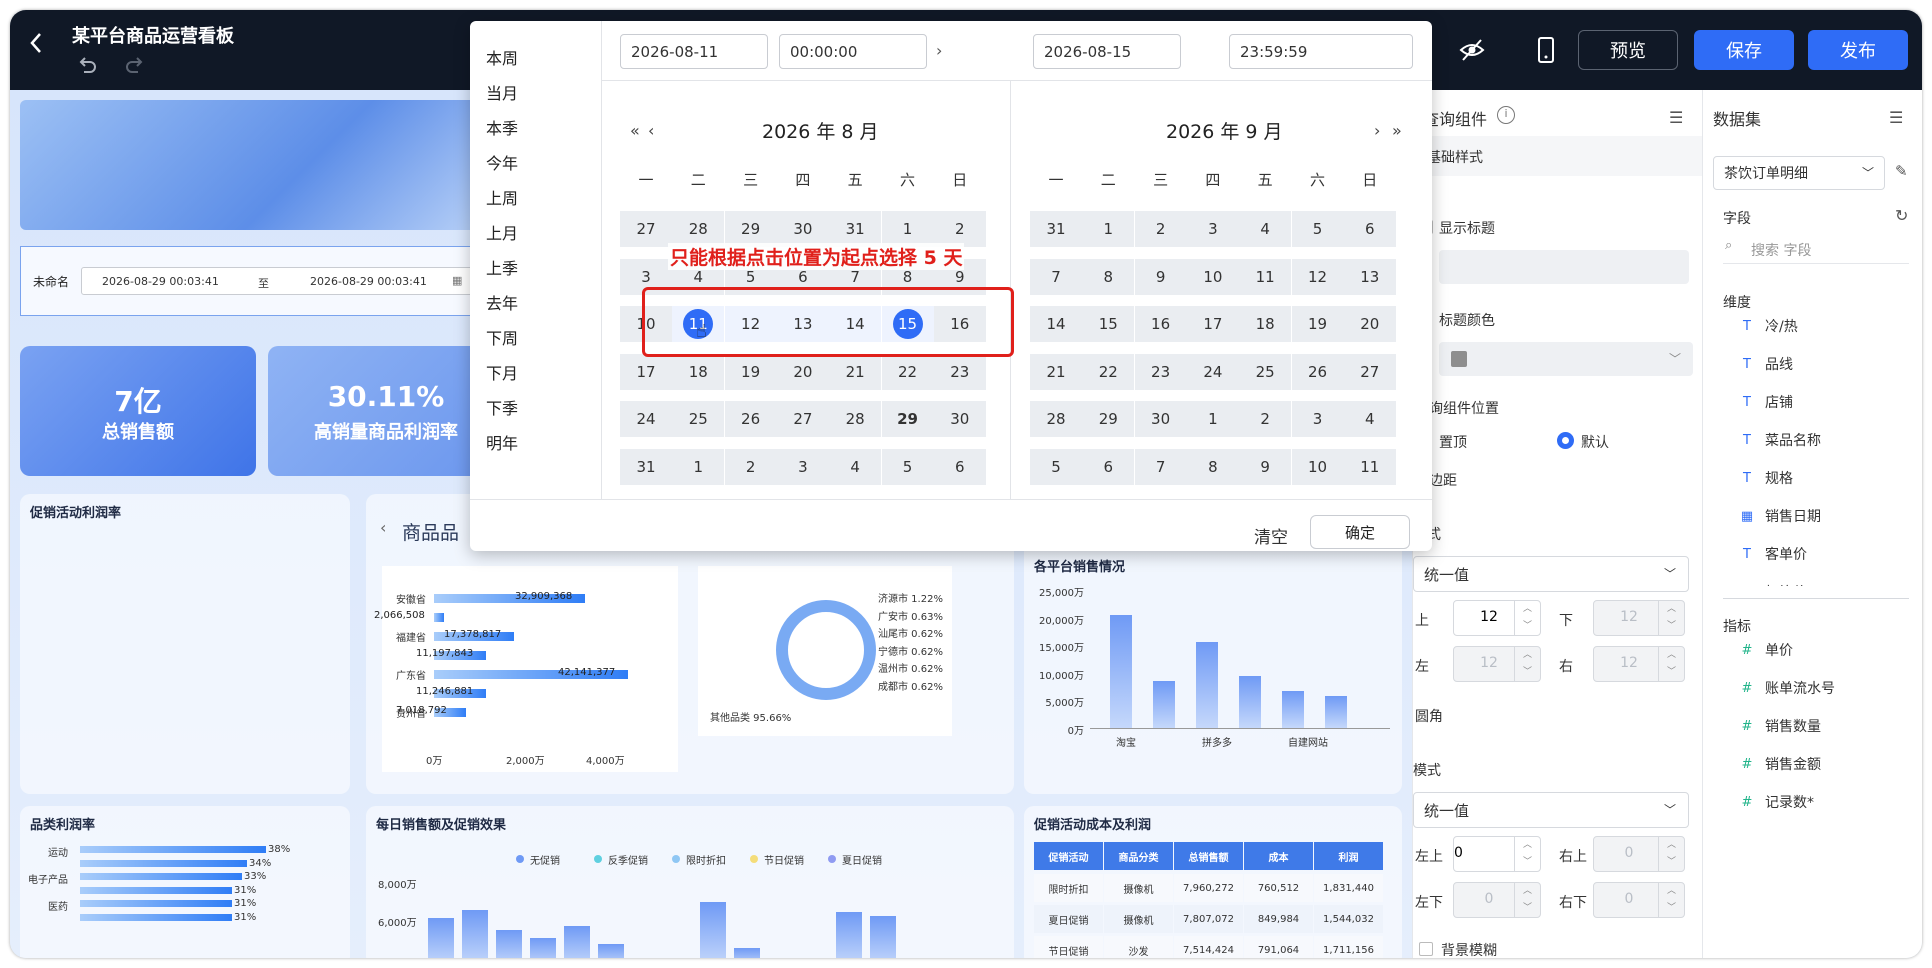 Image resolution: width=1932 pixels, height=968 pixels. Describe the element at coordinates (1107, 51) in the screenshot. I see `end-date-input: 2026-08-15` at that location.